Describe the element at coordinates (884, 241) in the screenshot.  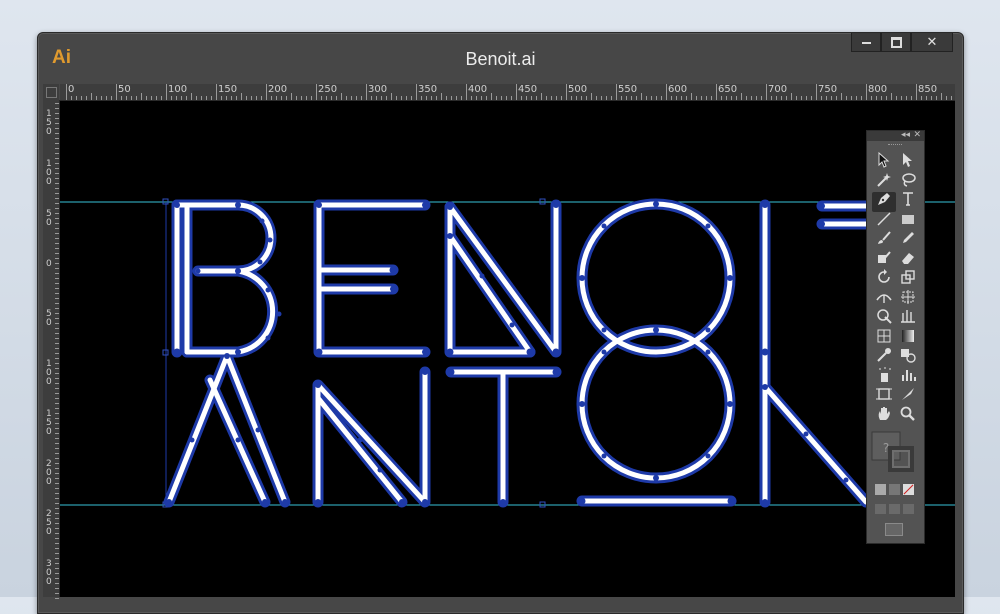
I see `paintbrush-tool` at that location.